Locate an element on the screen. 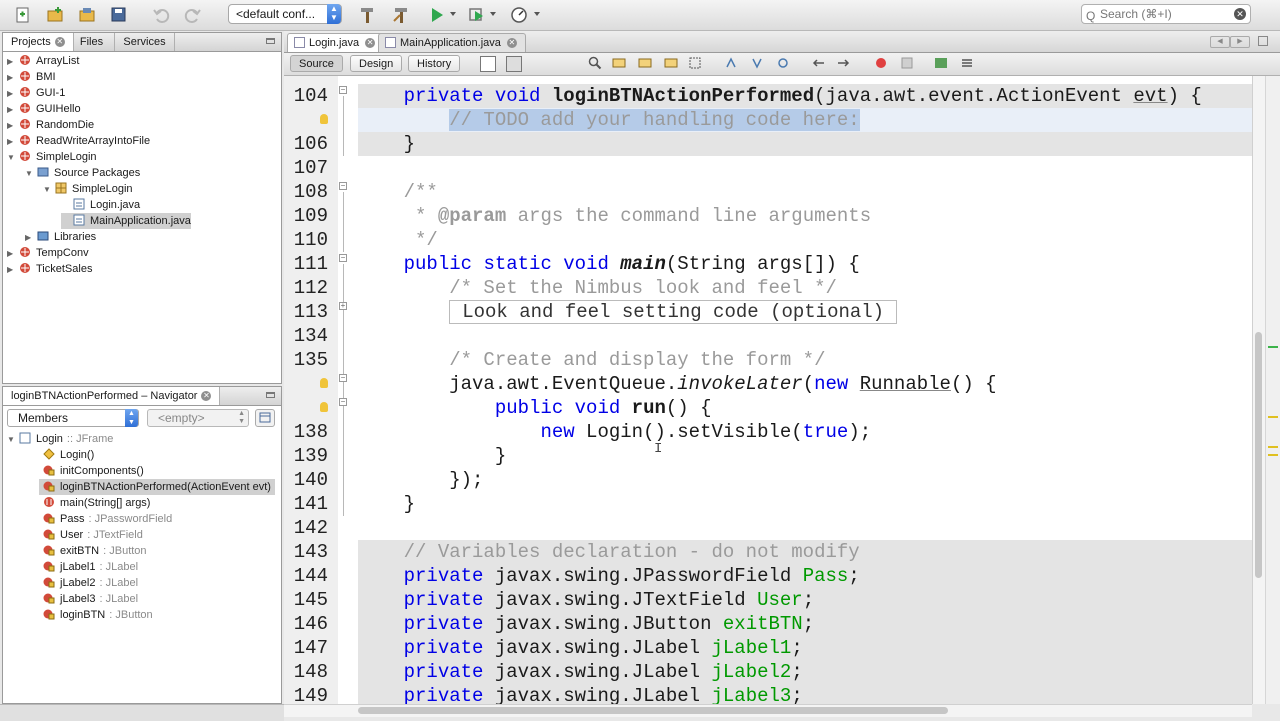 This screenshot has height=721, width=1280. find-next-icon is located at coordinates (645, 63).